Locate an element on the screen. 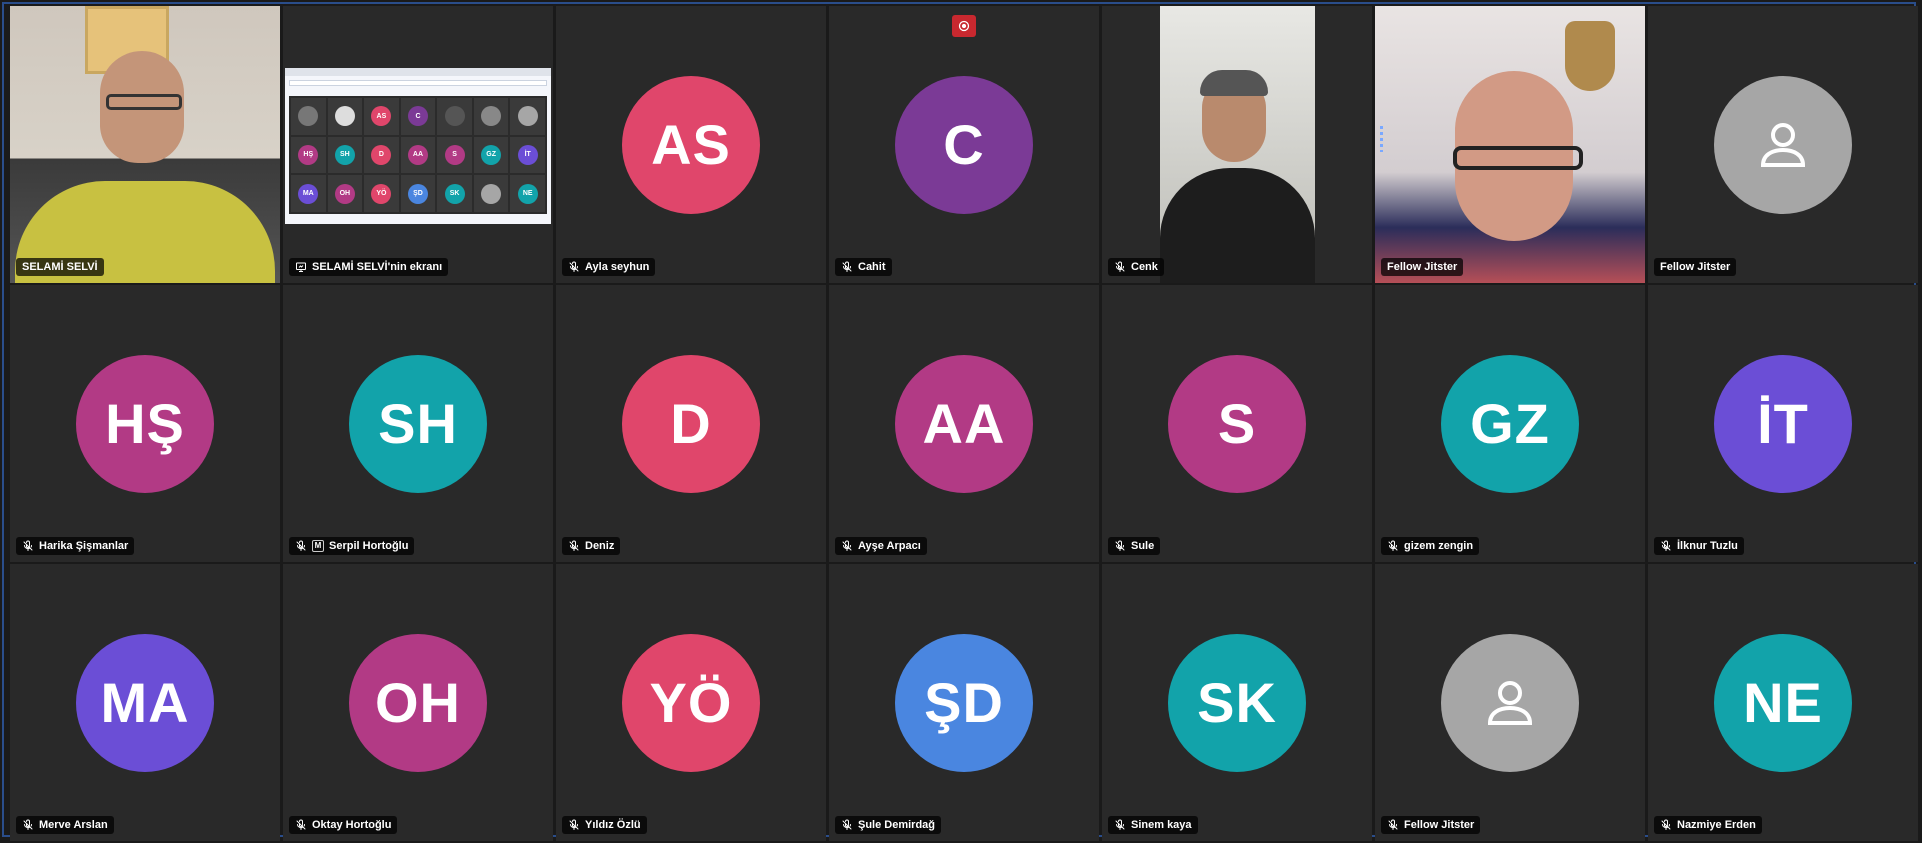  share-thumb-tile: SH is located at coordinates (345, 155).